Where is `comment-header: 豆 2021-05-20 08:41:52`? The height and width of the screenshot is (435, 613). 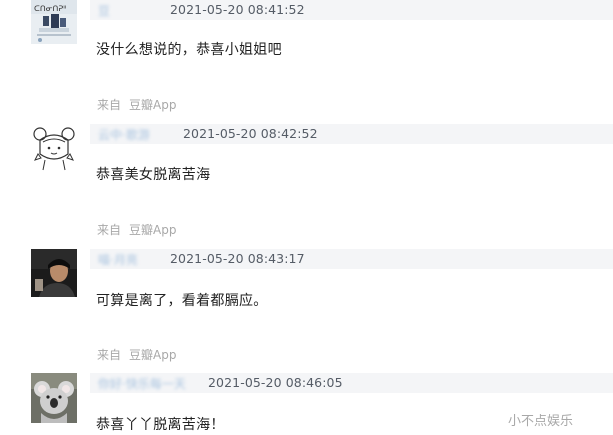
comment-header: 豆 2021-05-20 08:41:52 is located at coordinates (351, 10).